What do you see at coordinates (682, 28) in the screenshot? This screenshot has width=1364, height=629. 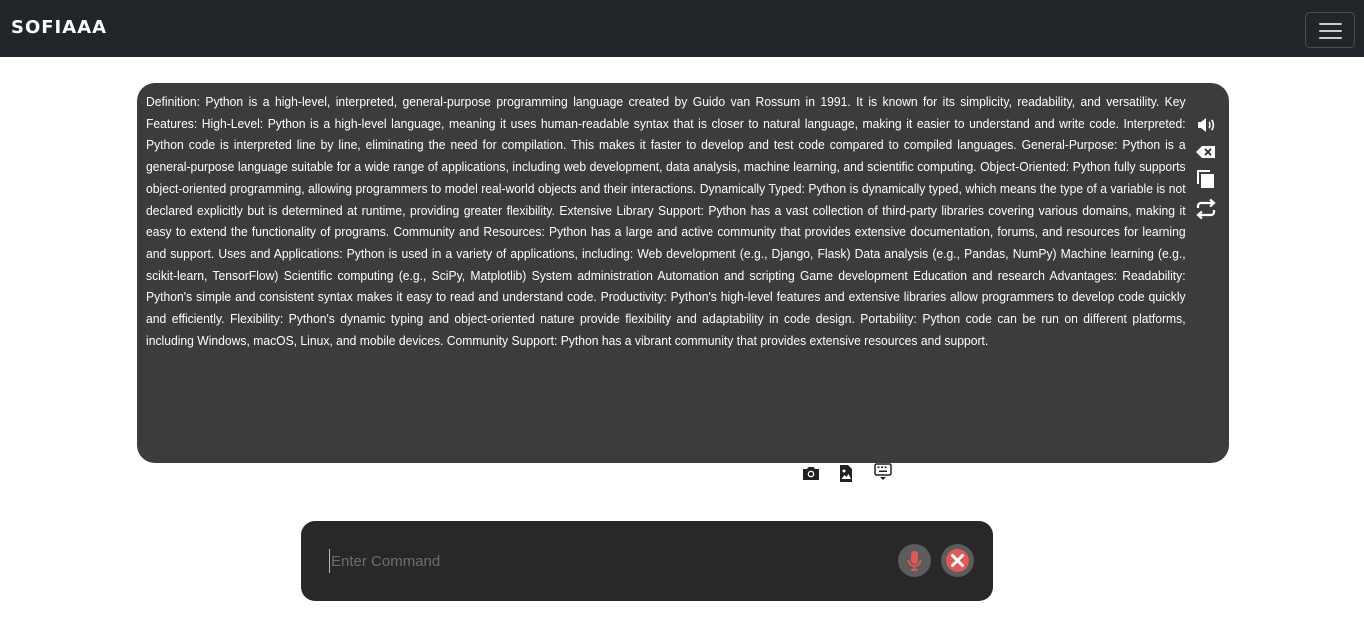 I see `navbar: SOFIAAA` at bounding box center [682, 28].